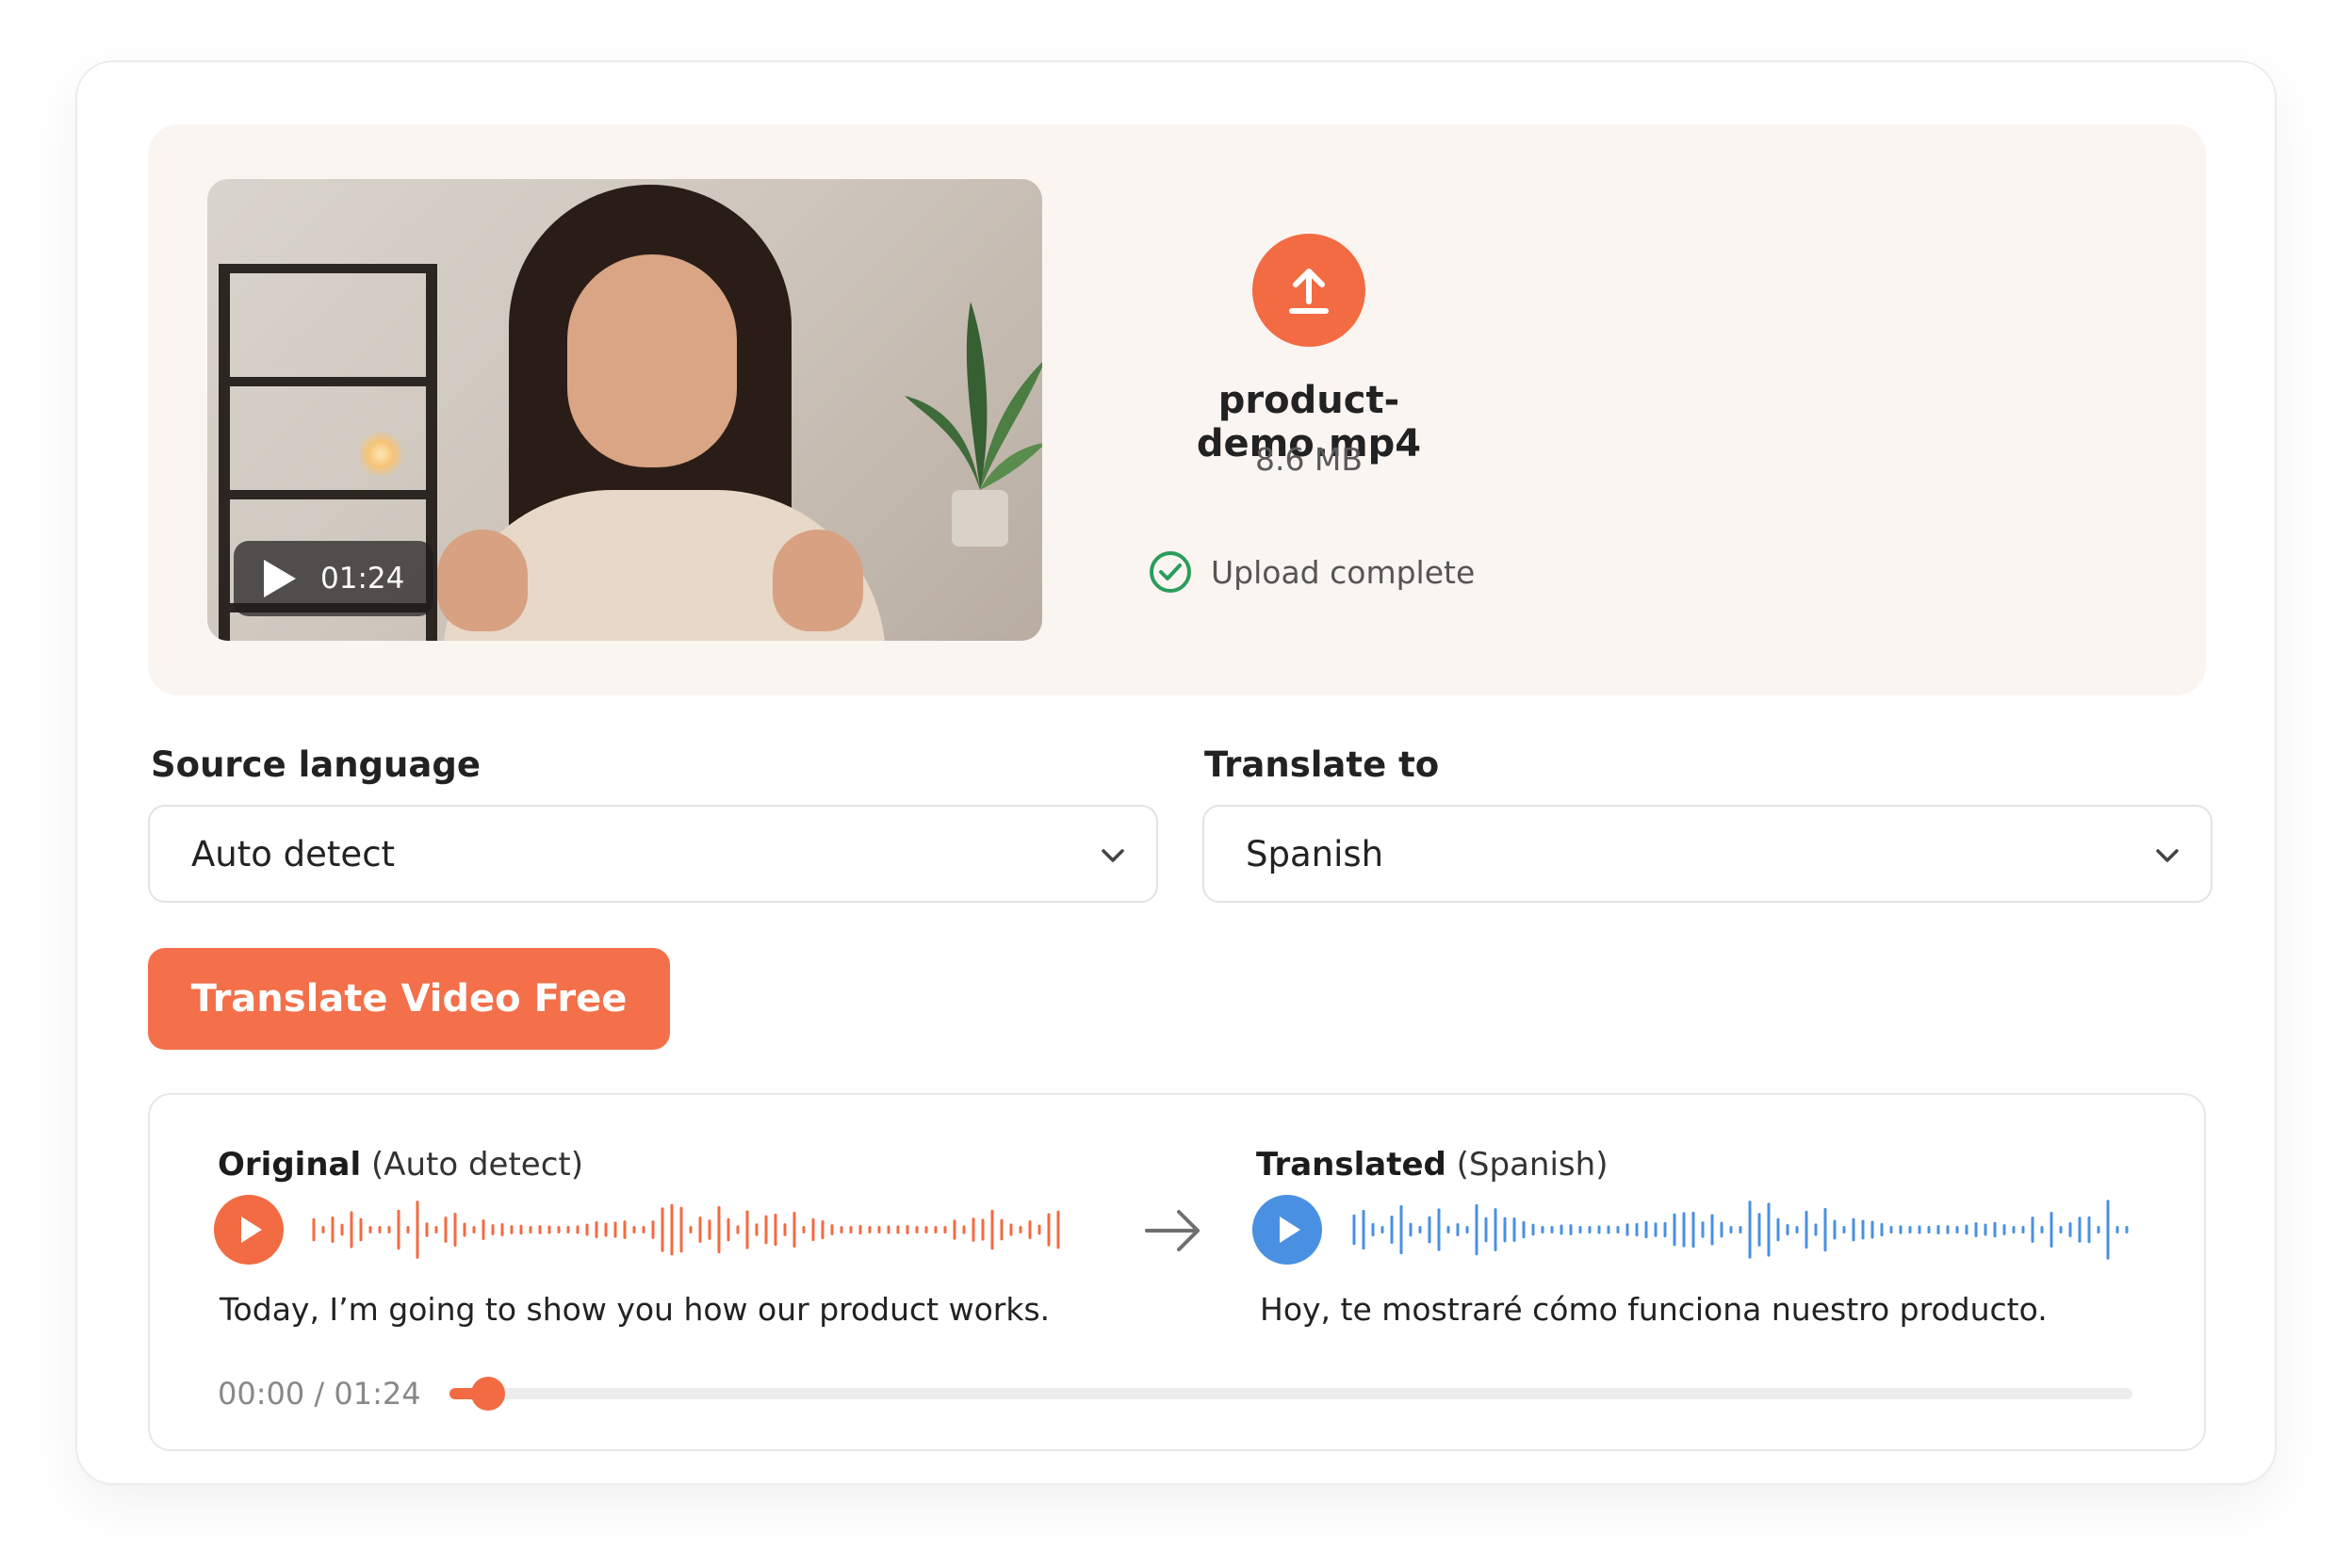  I want to click on playback-time: 00:00 / 01:24, so click(320, 1394).